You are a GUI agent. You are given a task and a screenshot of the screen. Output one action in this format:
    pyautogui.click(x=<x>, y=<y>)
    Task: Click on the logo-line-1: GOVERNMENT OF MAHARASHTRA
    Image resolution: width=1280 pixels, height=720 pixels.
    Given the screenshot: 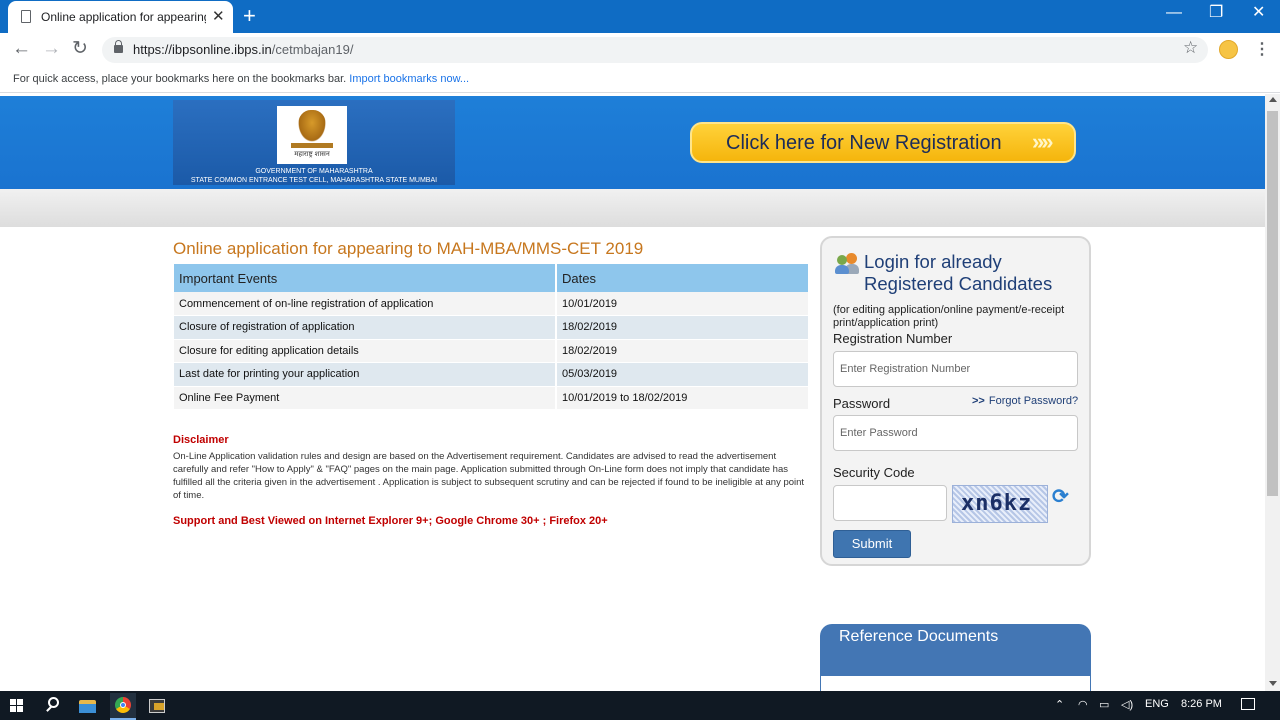 What is the action you would take?
    pyautogui.click(x=314, y=171)
    